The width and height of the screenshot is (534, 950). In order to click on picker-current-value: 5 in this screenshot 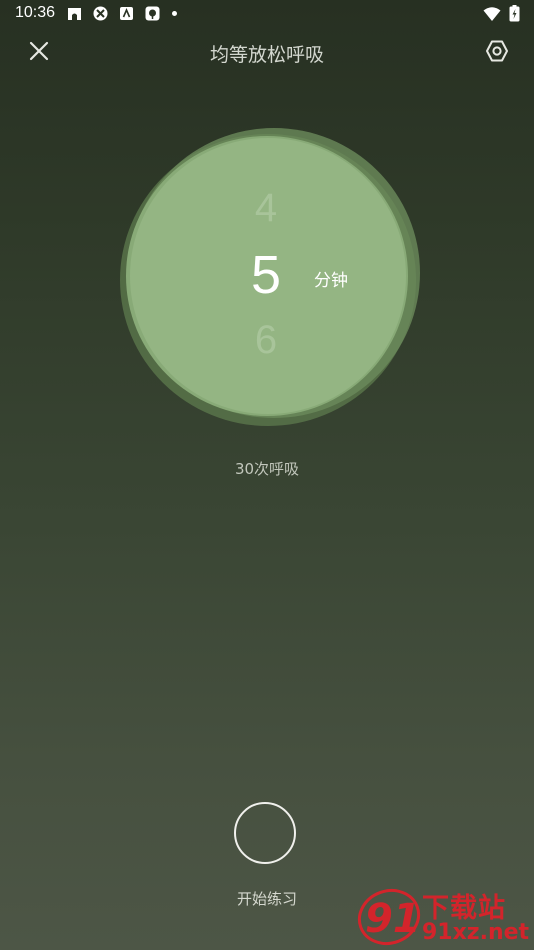, I will do `click(266, 275)`.